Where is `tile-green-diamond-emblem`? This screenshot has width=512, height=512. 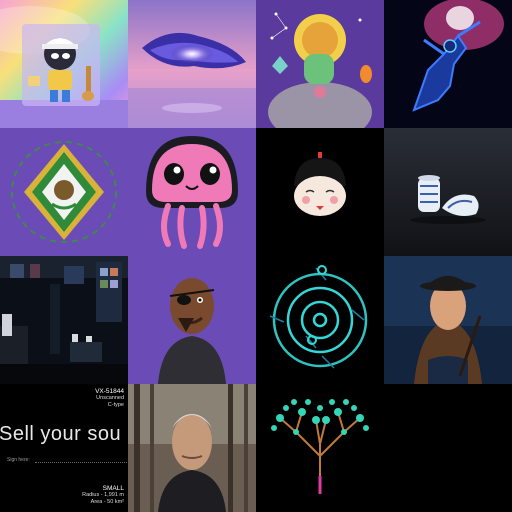
tile-green-diamond-emblem is located at coordinates (64, 192).